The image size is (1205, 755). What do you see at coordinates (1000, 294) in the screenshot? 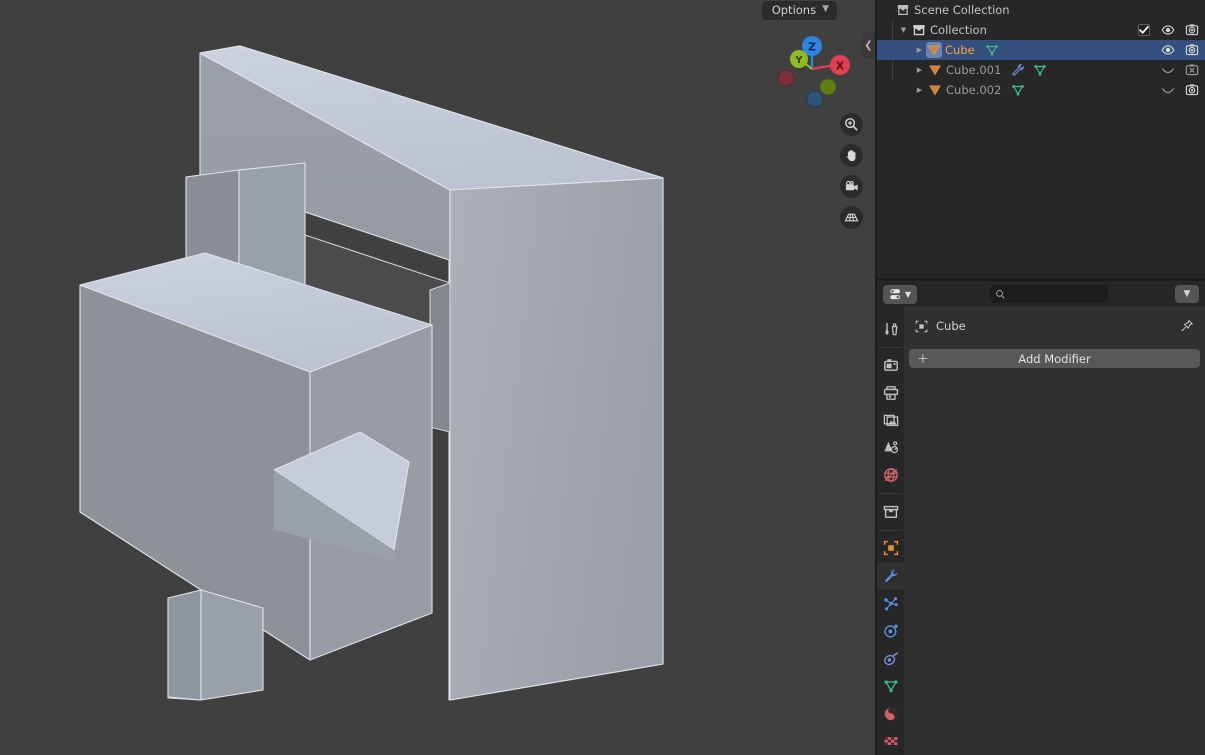
I see `search-icon` at bounding box center [1000, 294].